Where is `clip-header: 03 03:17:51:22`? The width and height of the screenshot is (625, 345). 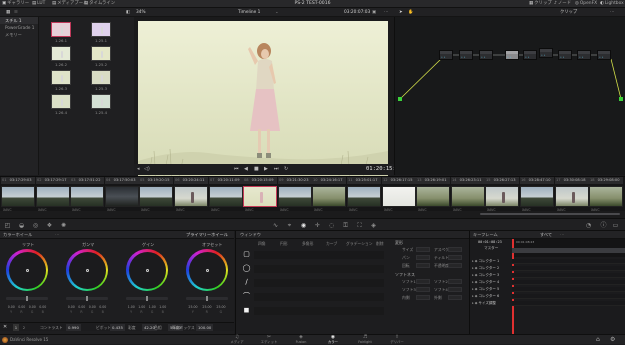
clip-header: 03 03:17:51:22 is located at coordinates (87, 180).